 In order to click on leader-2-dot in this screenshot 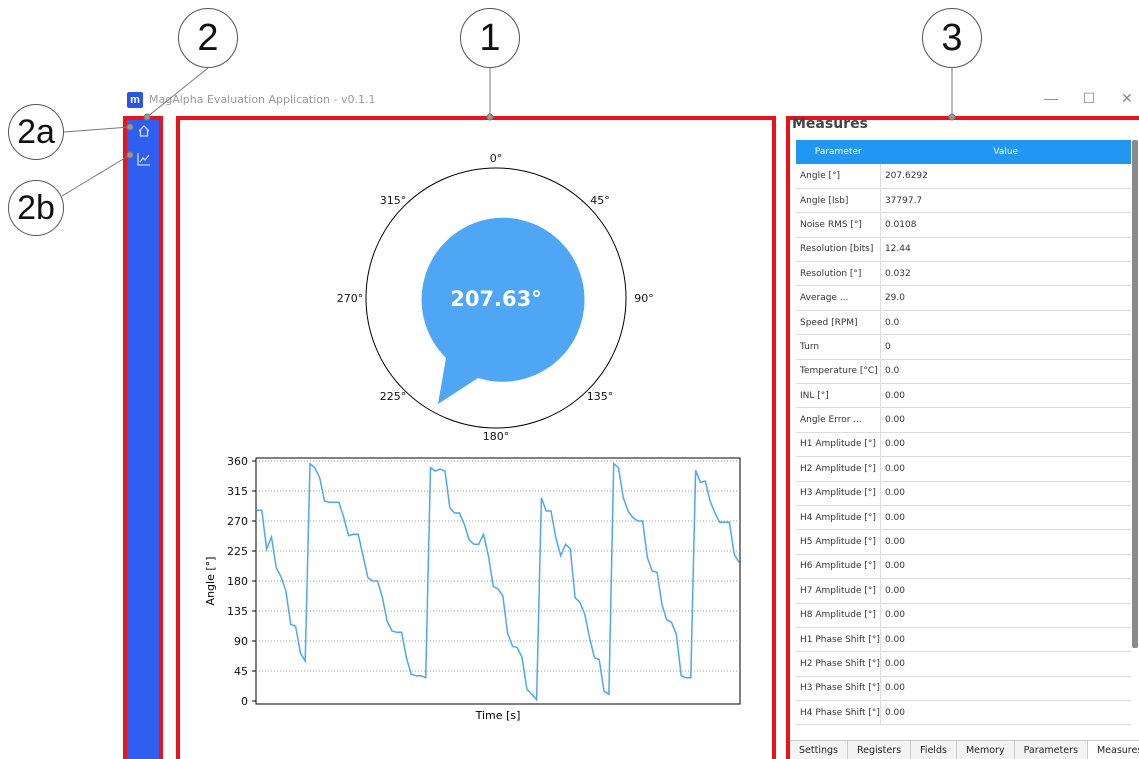, I will do `click(147, 117)`.